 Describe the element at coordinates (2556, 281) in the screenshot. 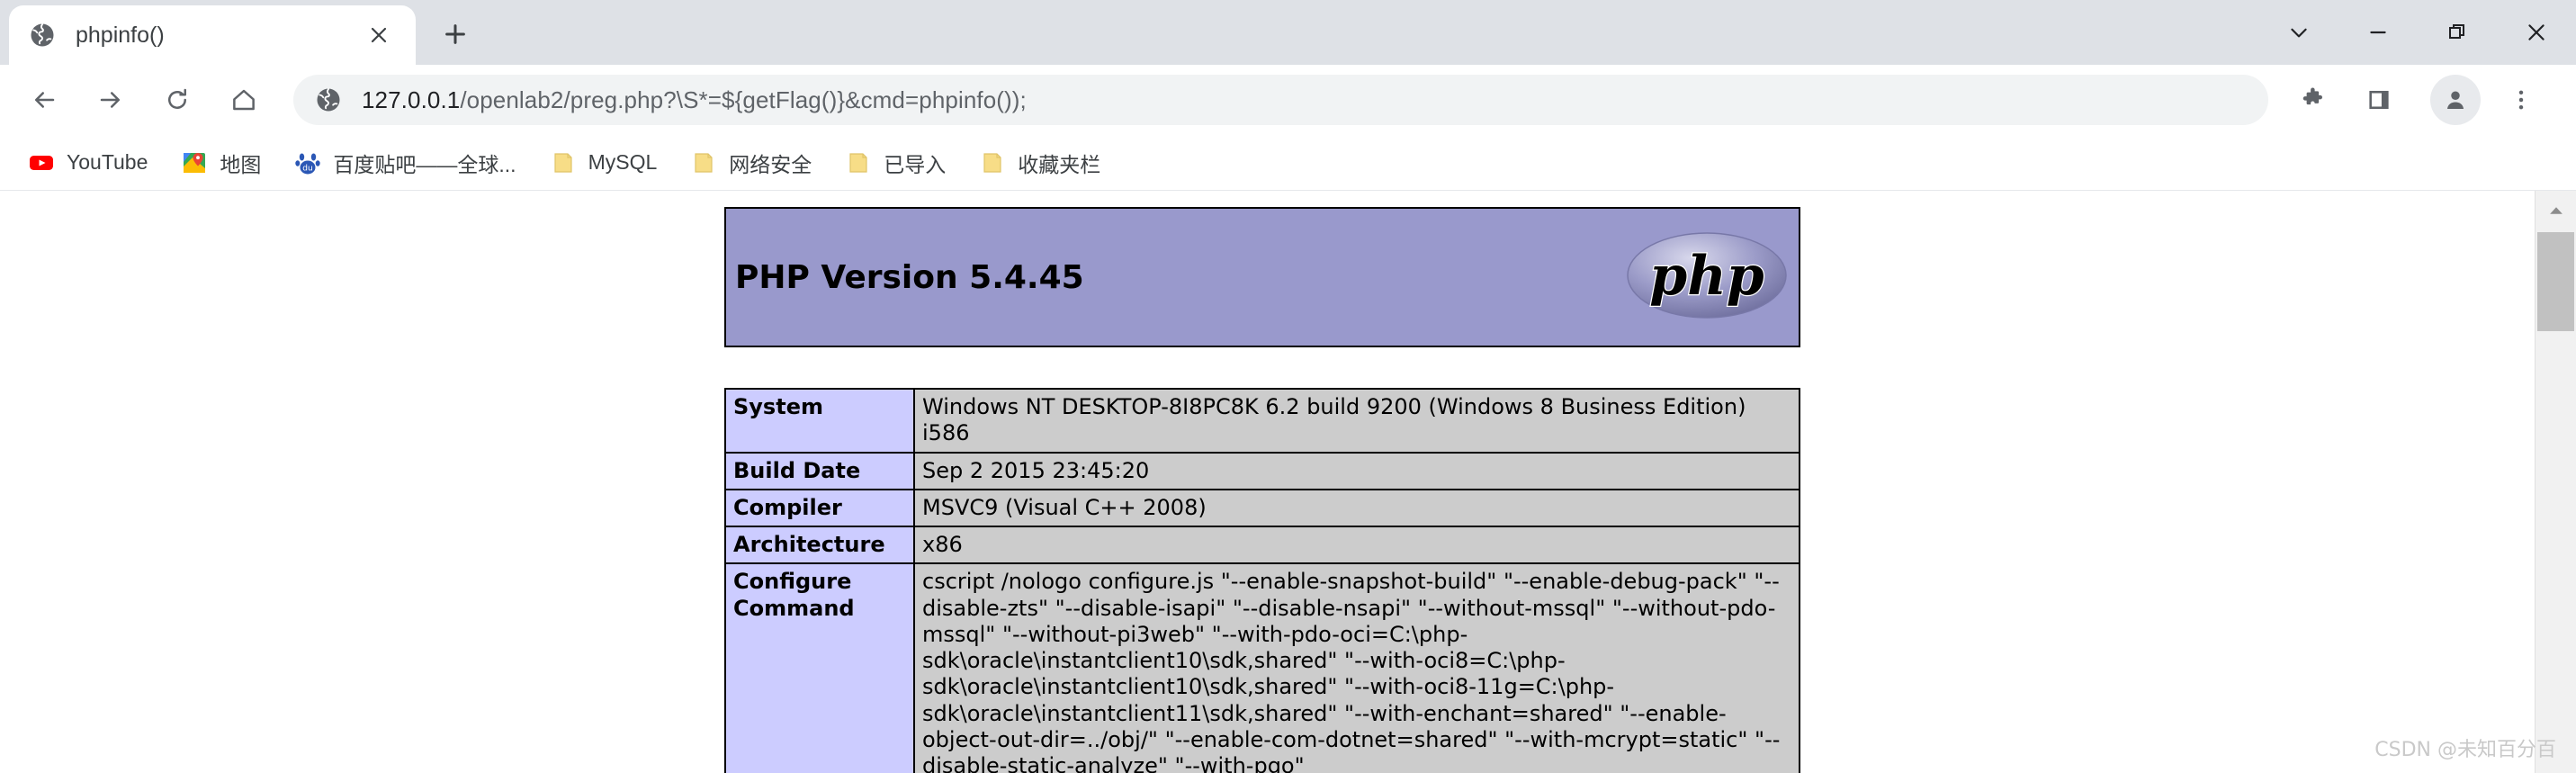

I see `scrollbar-thumb` at that location.